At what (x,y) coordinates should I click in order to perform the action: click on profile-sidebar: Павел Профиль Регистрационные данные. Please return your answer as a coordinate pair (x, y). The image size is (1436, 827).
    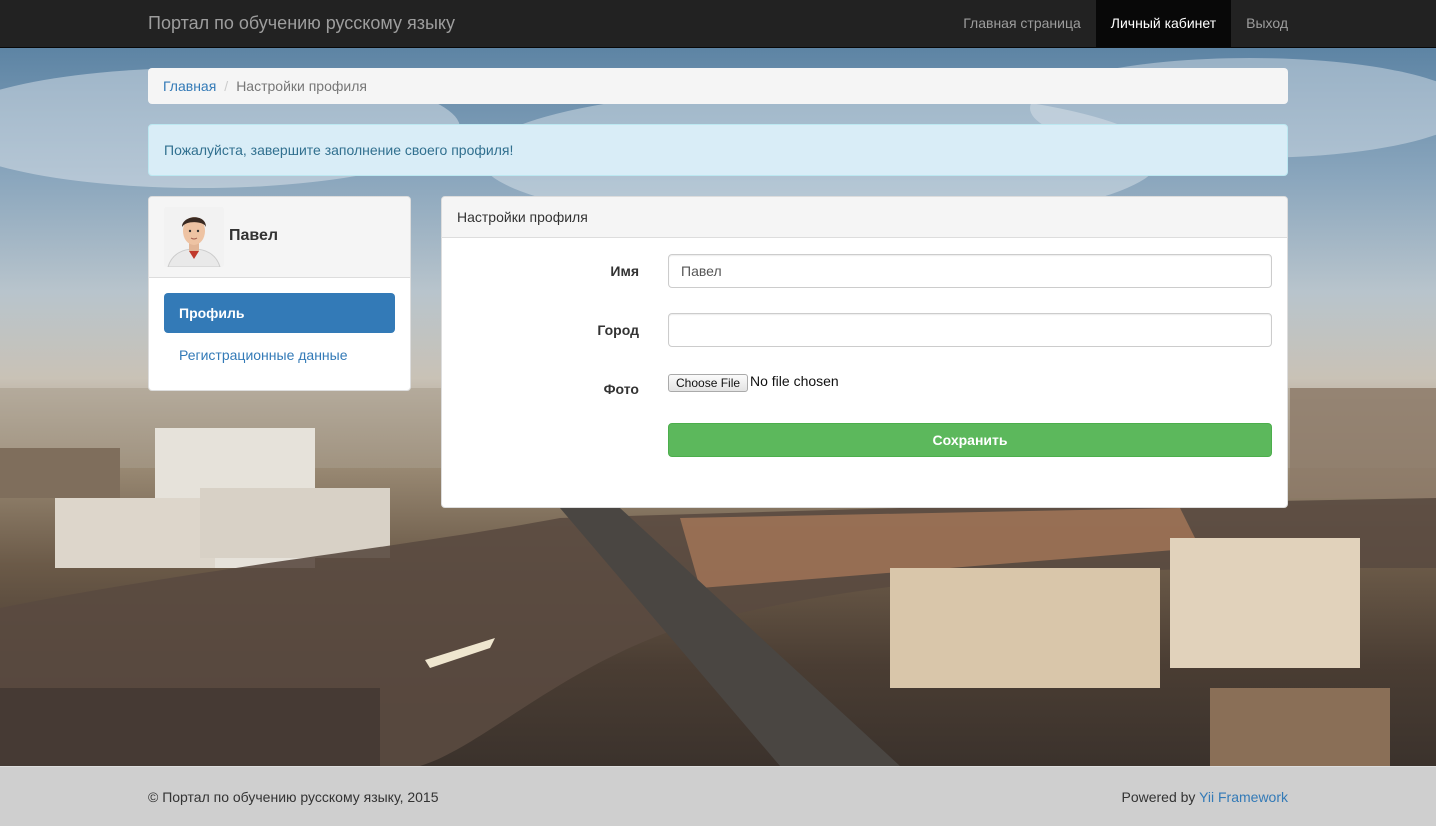
    Looking at the image, I should click on (279, 293).